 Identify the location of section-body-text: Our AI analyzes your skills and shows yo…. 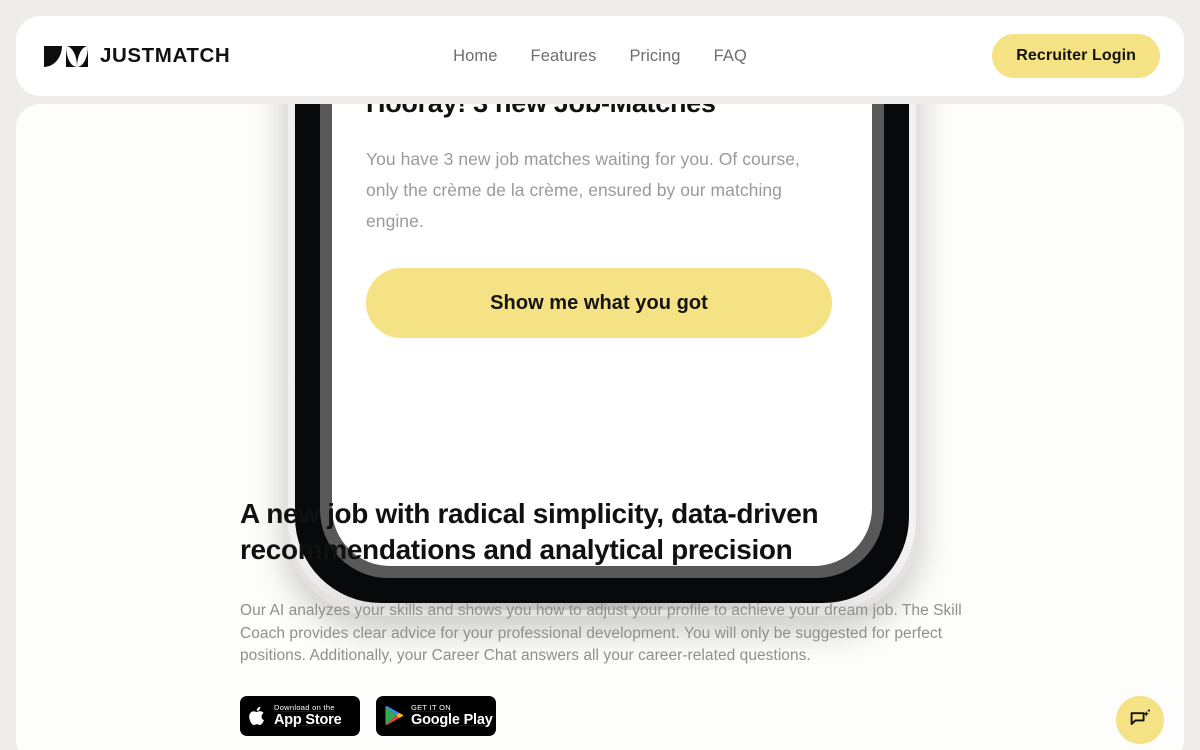
(601, 633).